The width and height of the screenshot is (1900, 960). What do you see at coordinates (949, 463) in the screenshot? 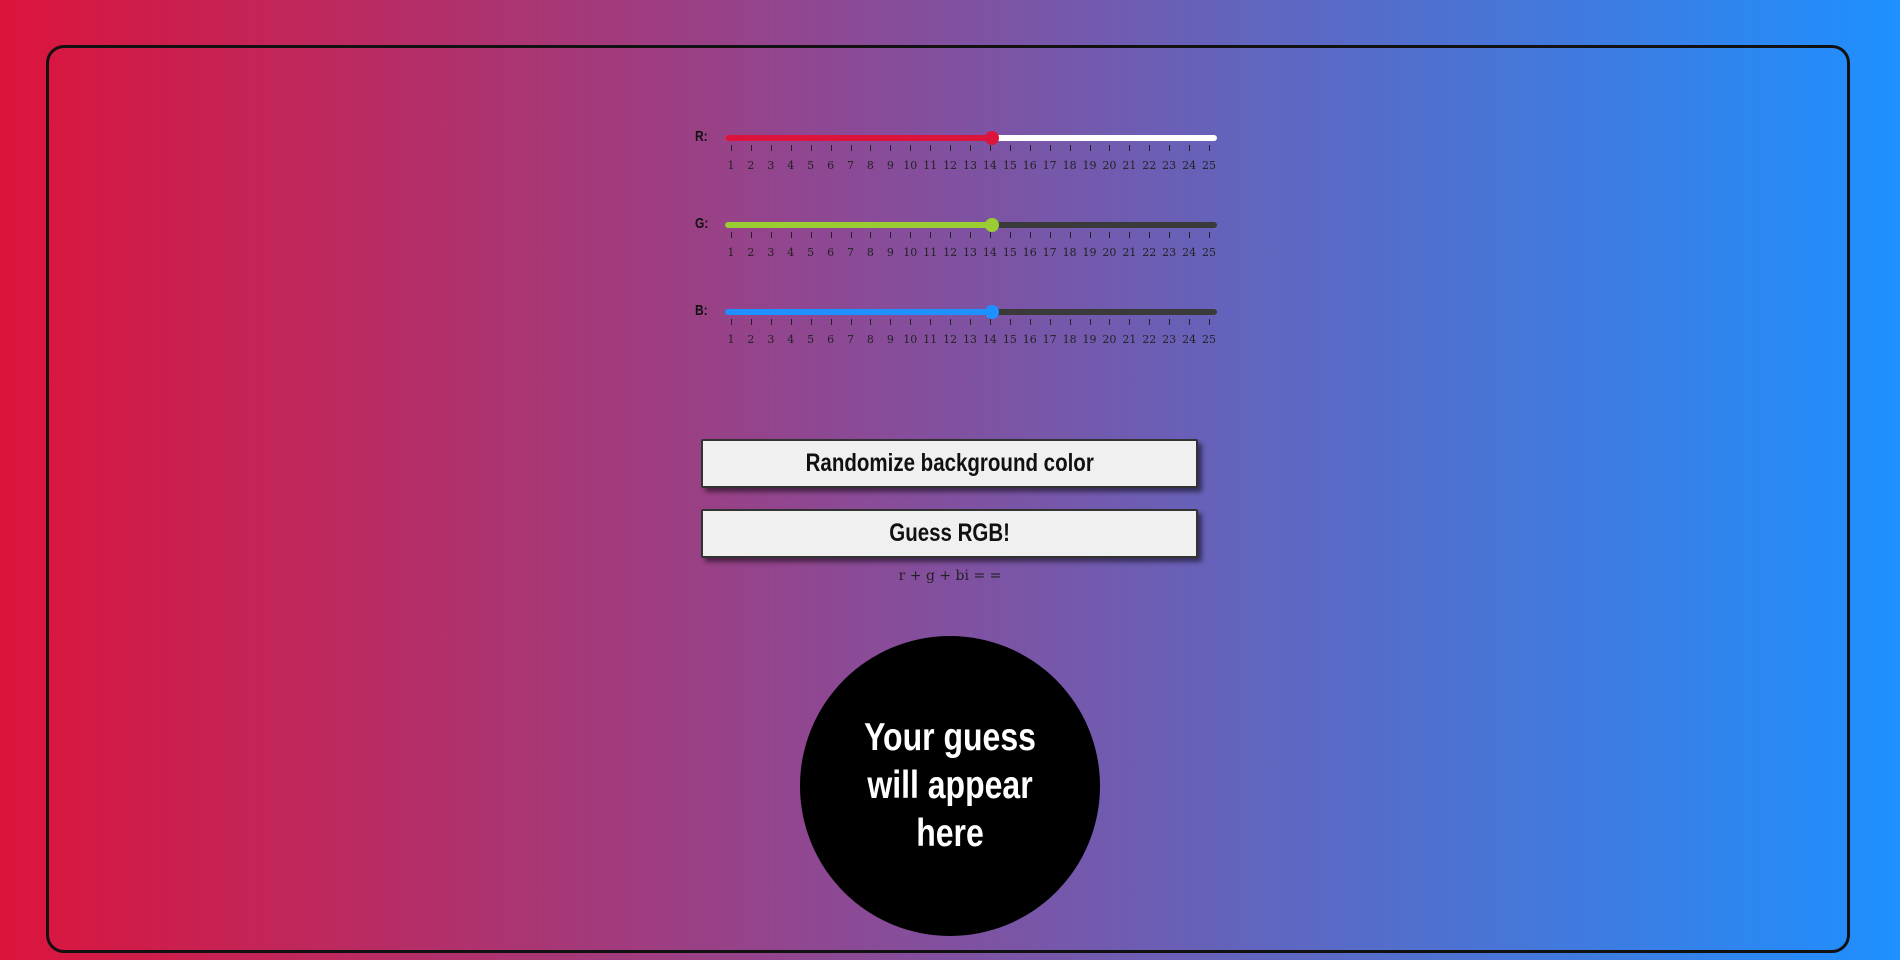
I see `randomize-background-button: Randomize background color` at bounding box center [949, 463].